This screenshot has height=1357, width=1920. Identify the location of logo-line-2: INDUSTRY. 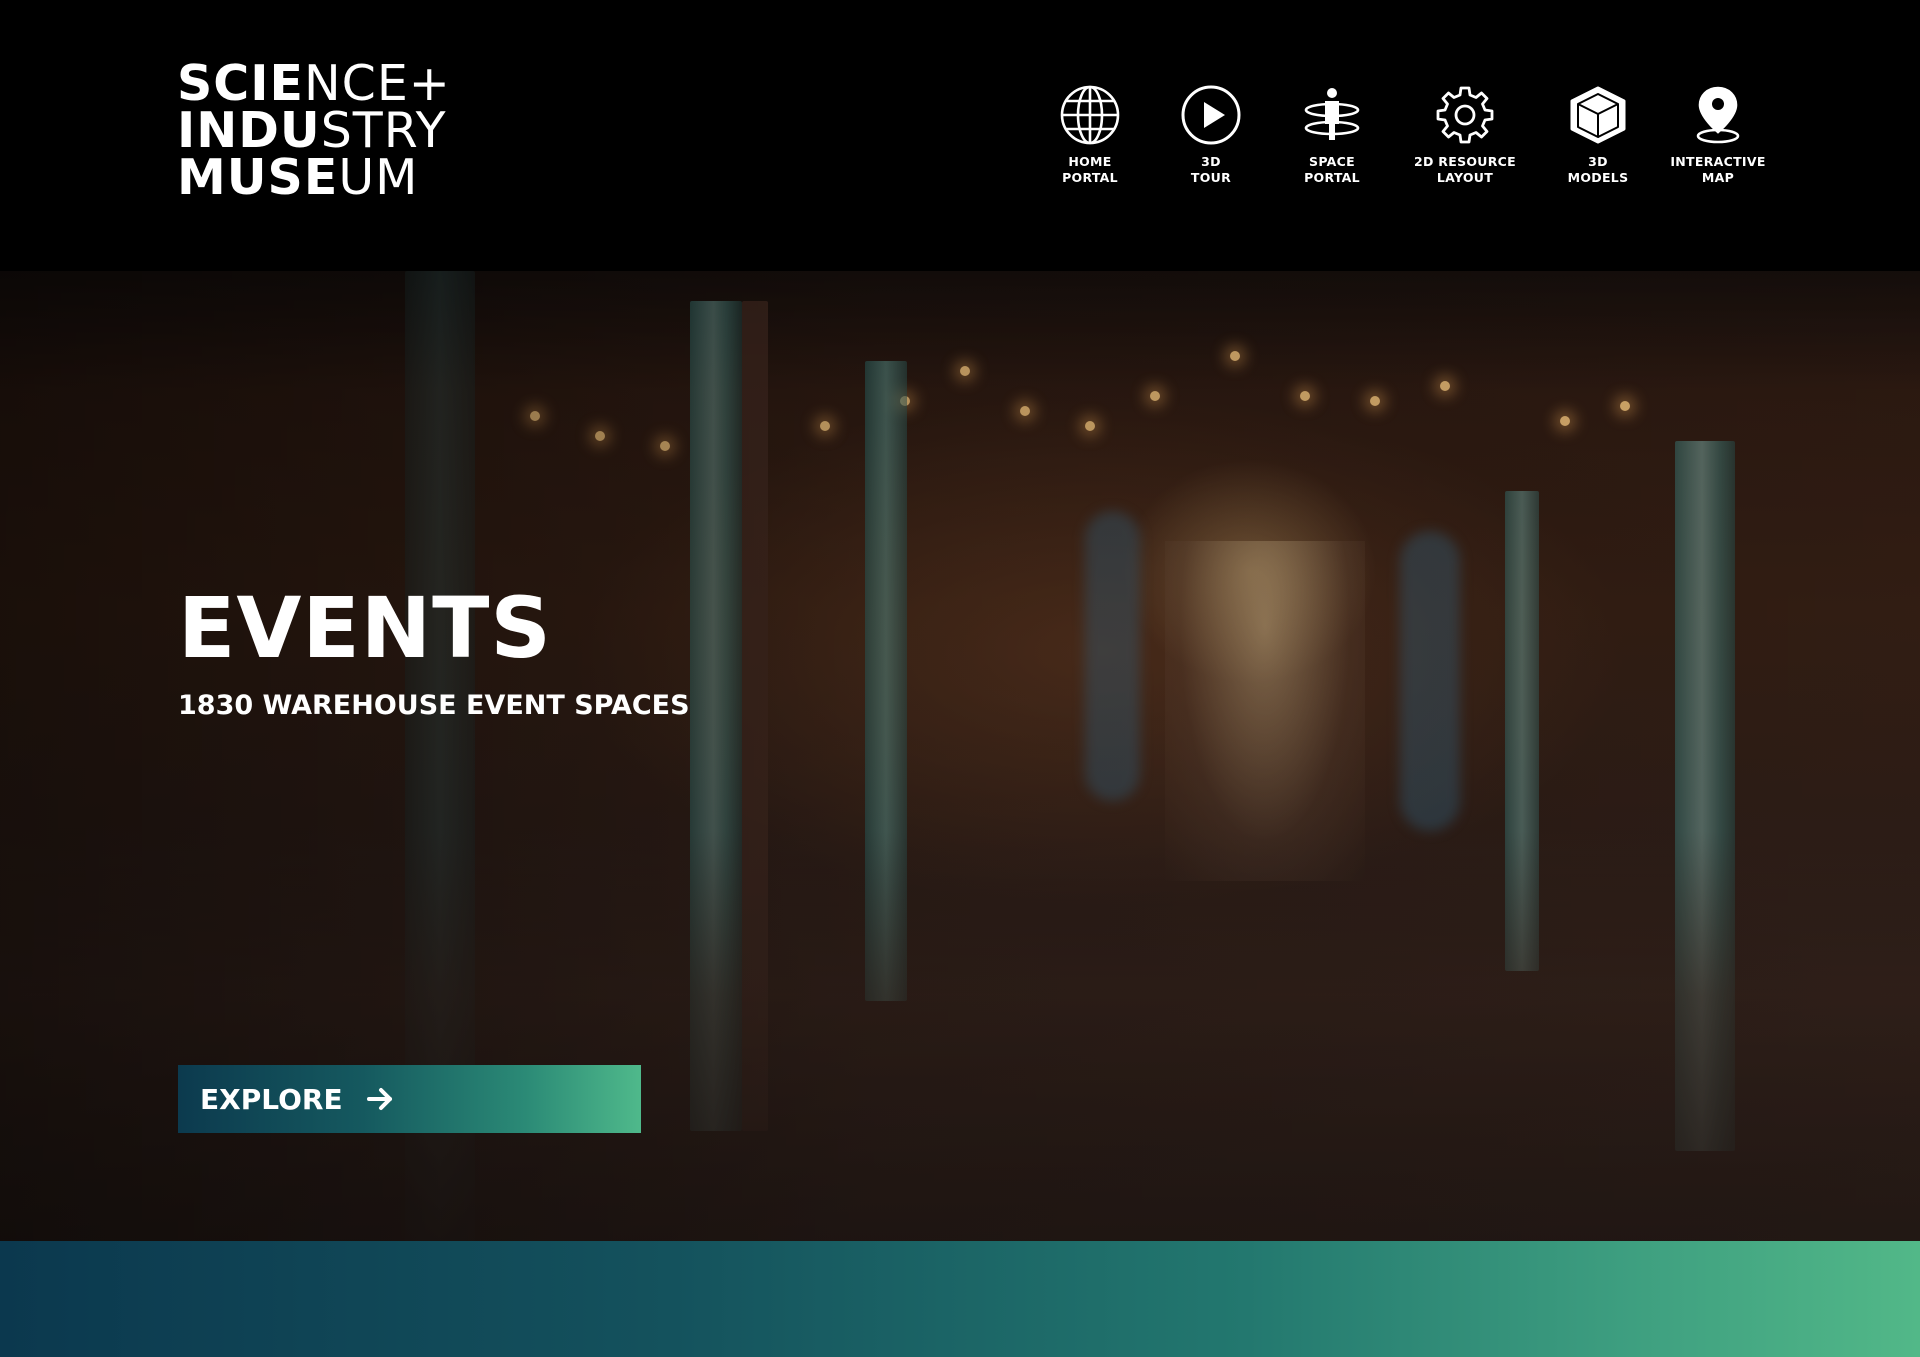
(312, 130).